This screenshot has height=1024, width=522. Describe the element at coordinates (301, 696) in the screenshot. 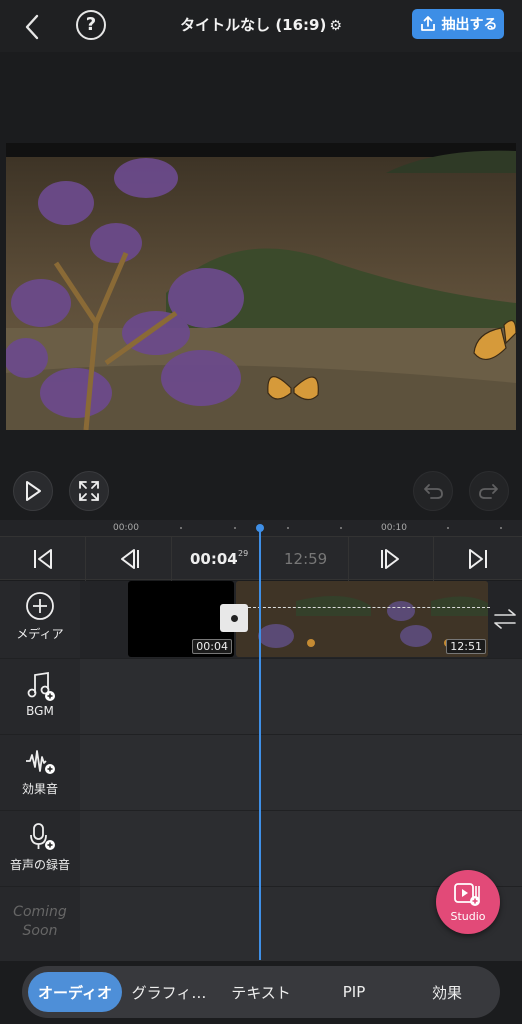

I see `bgm-lane` at that location.